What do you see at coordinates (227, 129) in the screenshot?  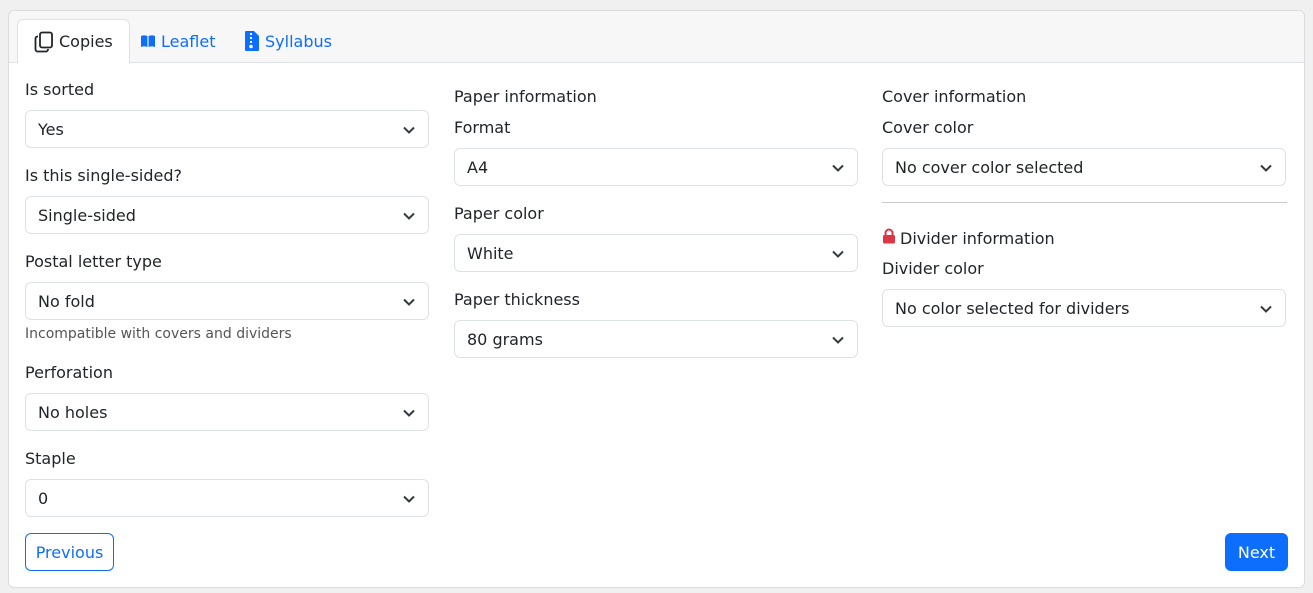 I see `is-sorted-select: Yes` at bounding box center [227, 129].